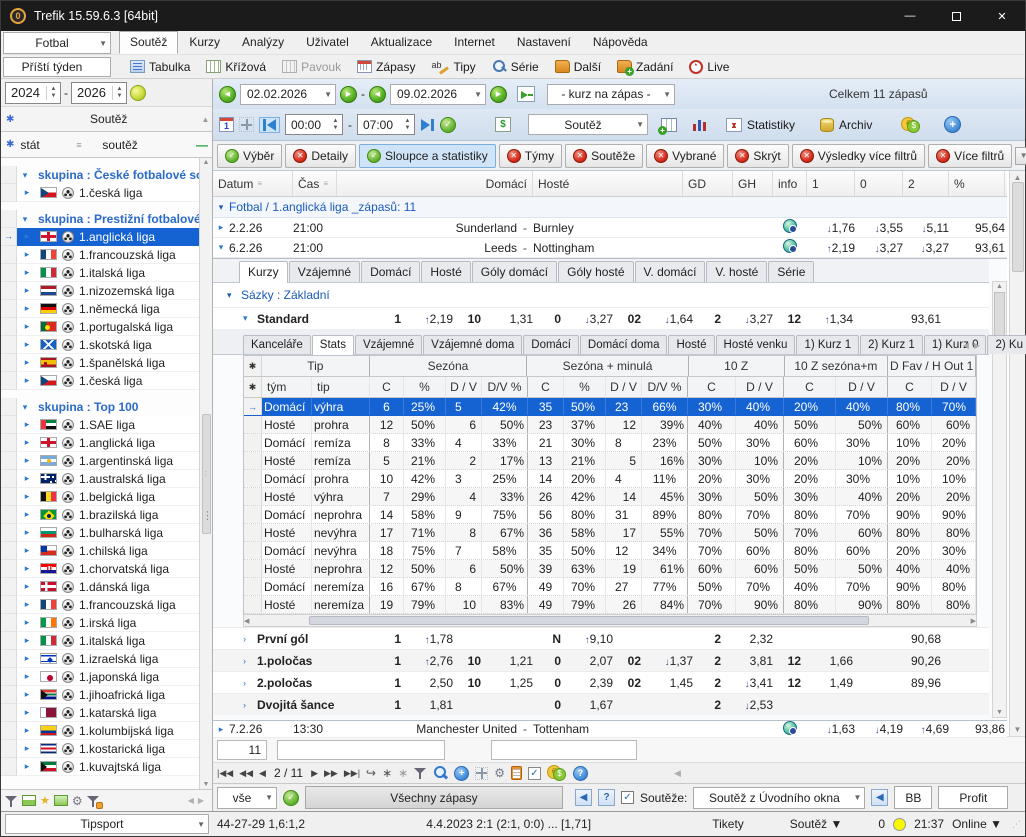  I want to click on sidebar-item-1-esk-liga: ▸ 1.česká liga, so click(100, 381).